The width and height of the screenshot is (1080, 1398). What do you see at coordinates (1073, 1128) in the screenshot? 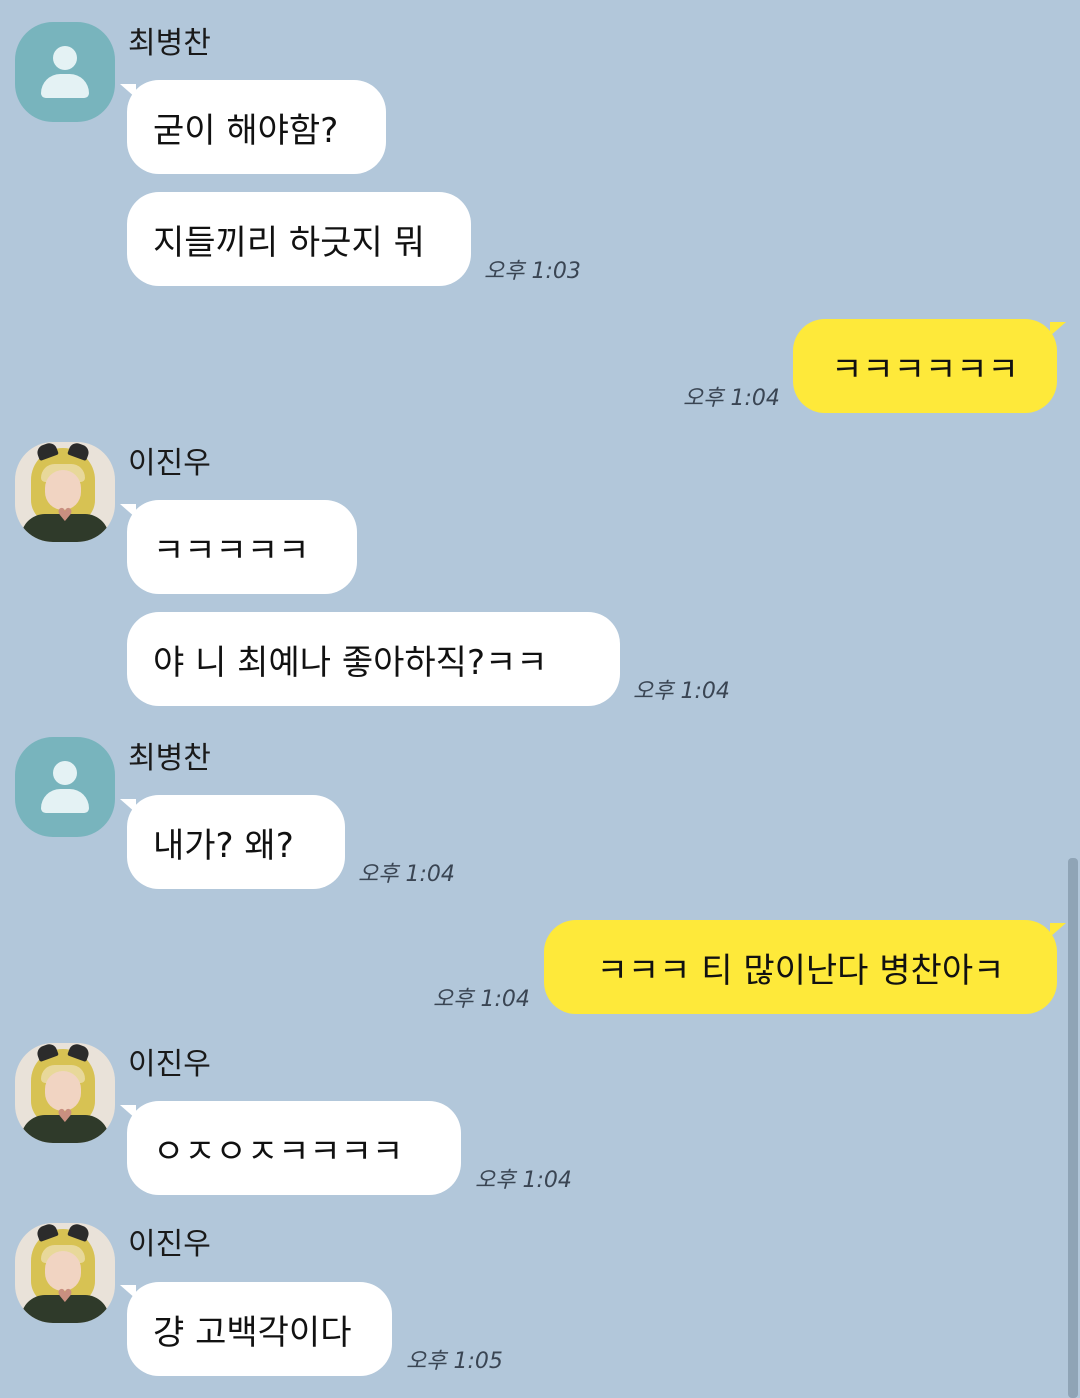
I see `scrollbar` at bounding box center [1073, 1128].